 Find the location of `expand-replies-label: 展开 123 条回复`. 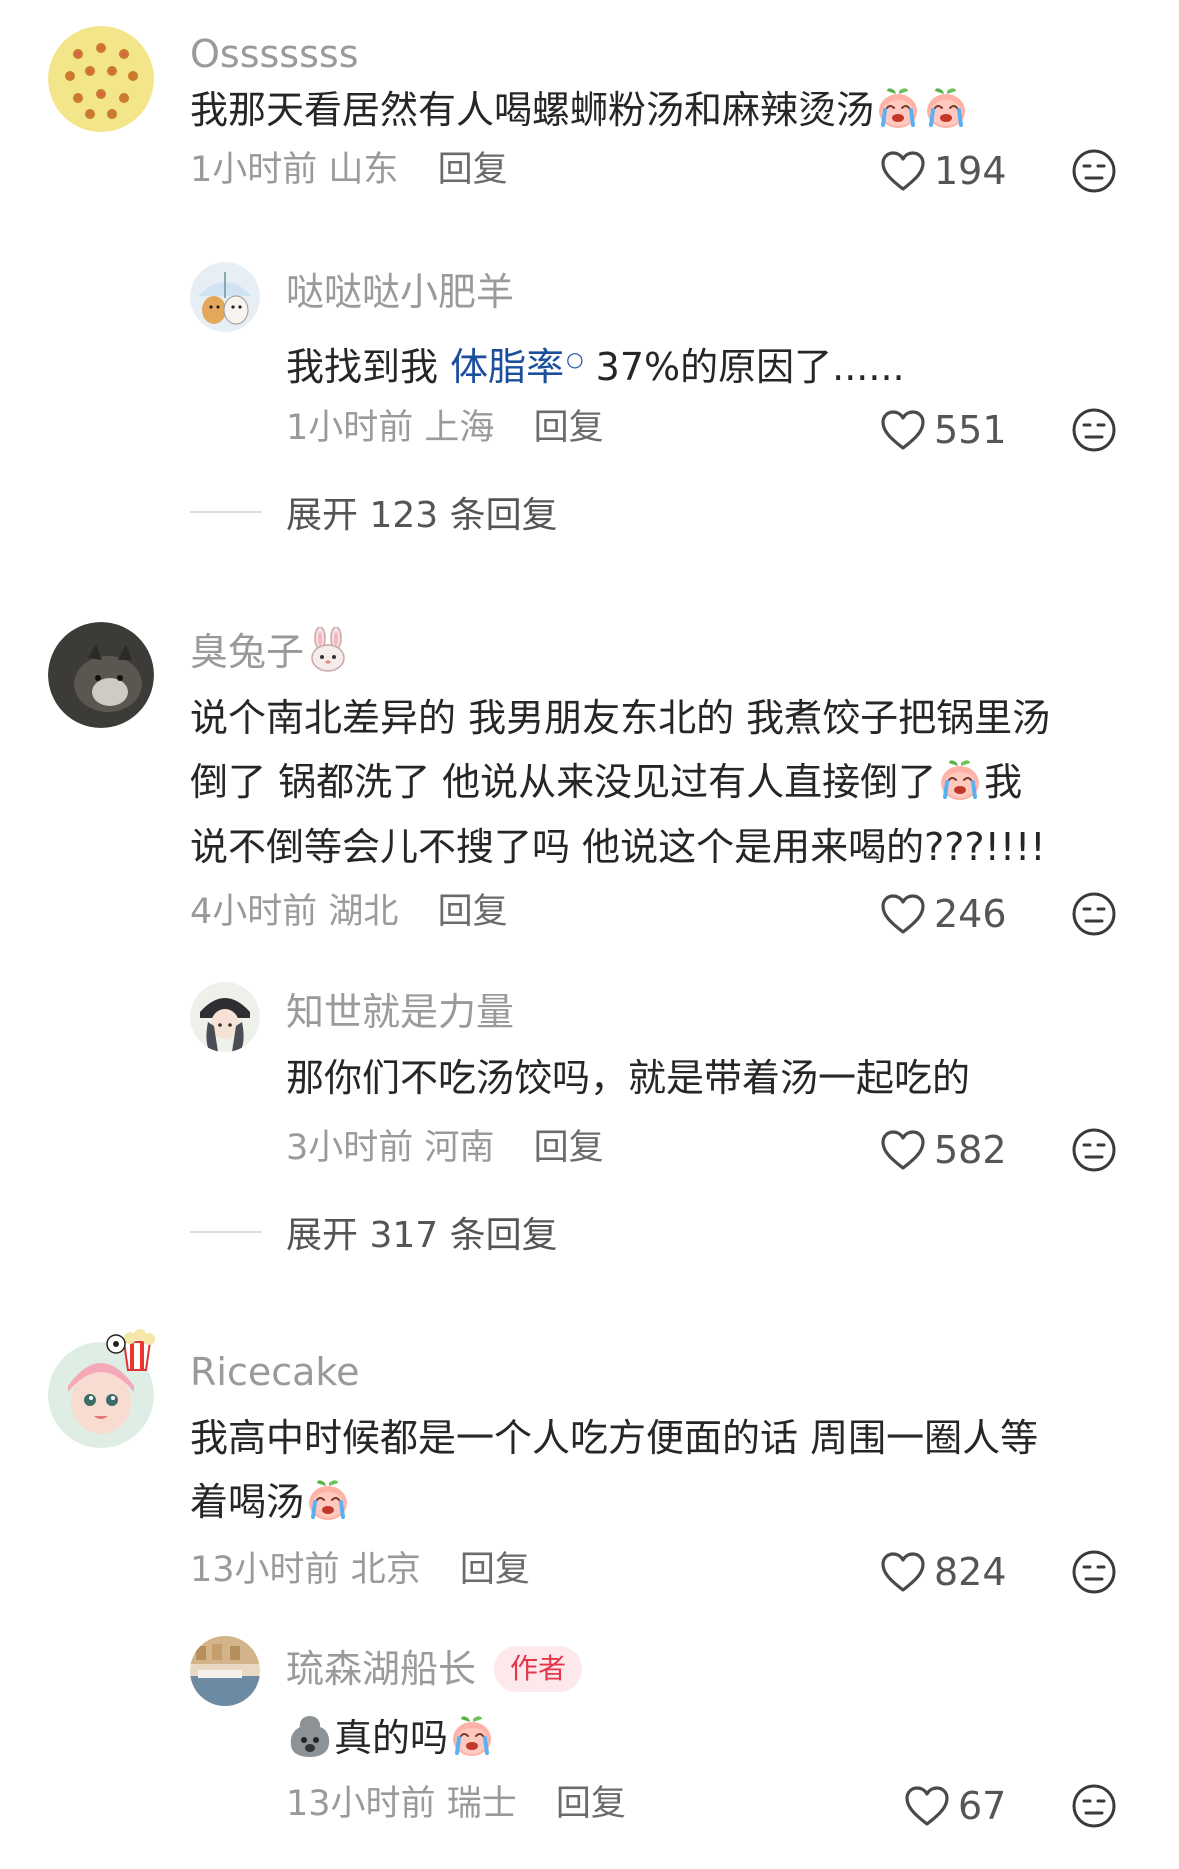

expand-replies-label: 展开 123 条回复 is located at coordinates (422, 515).